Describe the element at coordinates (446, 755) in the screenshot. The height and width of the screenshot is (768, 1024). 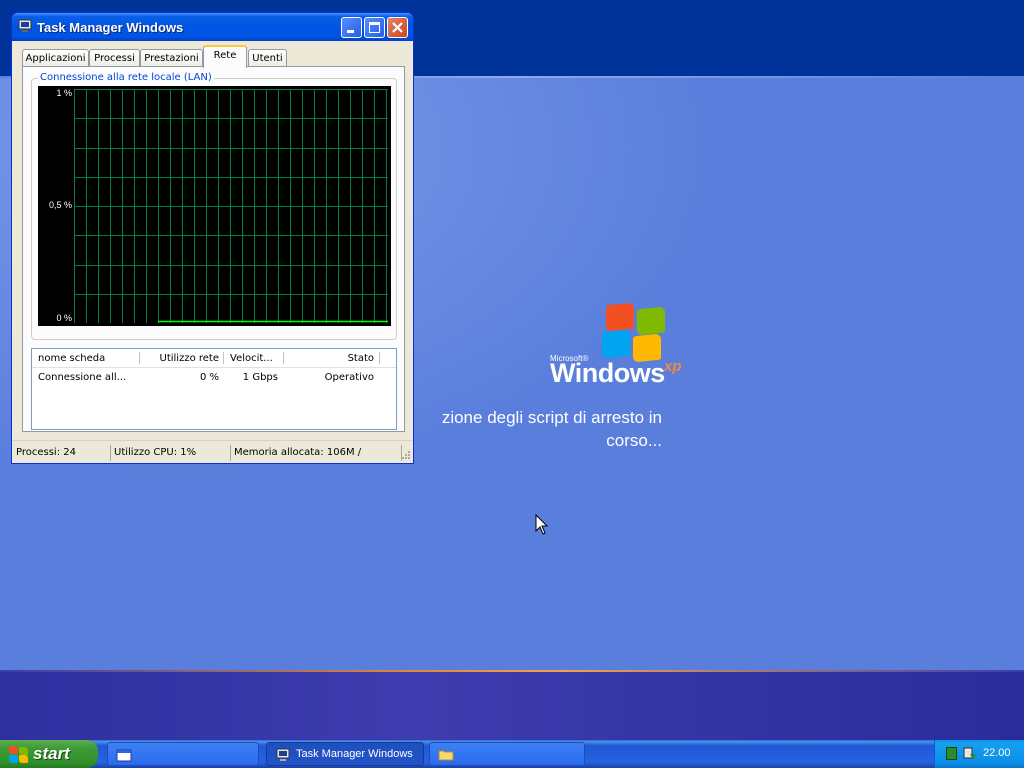
I see `folder-icon` at that location.